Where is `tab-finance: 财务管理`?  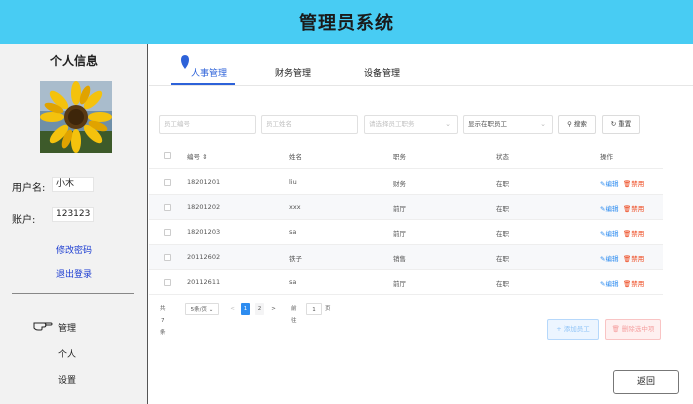 tab-finance: 财务管理 is located at coordinates (293, 72).